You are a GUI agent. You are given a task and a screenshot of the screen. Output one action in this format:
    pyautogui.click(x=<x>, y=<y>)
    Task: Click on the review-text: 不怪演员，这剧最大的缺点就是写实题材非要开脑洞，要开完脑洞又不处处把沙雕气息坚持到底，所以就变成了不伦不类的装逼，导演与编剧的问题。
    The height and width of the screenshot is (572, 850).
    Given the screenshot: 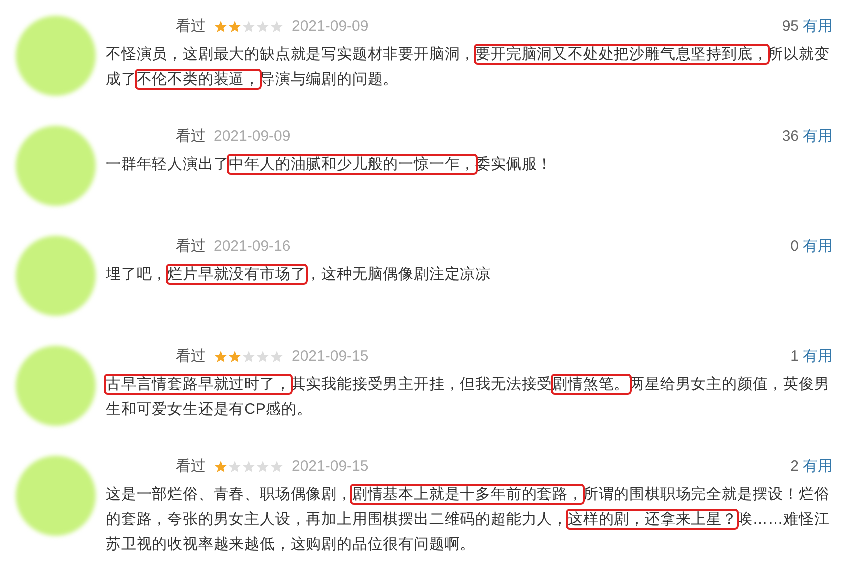 What is the action you would take?
    pyautogui.click(x=468, y=67)
    